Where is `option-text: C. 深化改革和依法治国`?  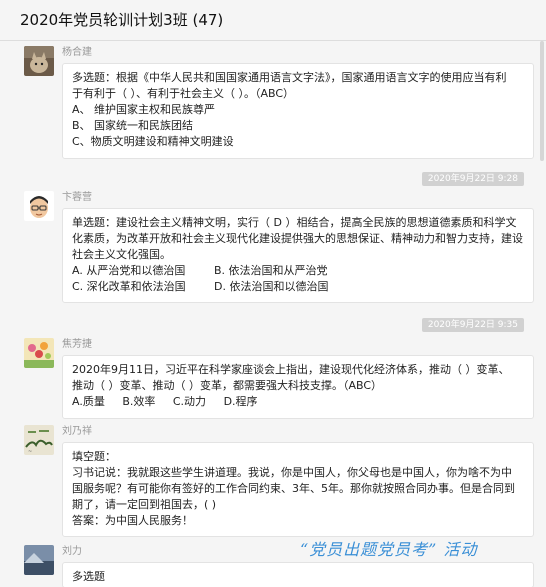
option-text: C. 深化改革和依法治国 is located at coordinates (129, 286).